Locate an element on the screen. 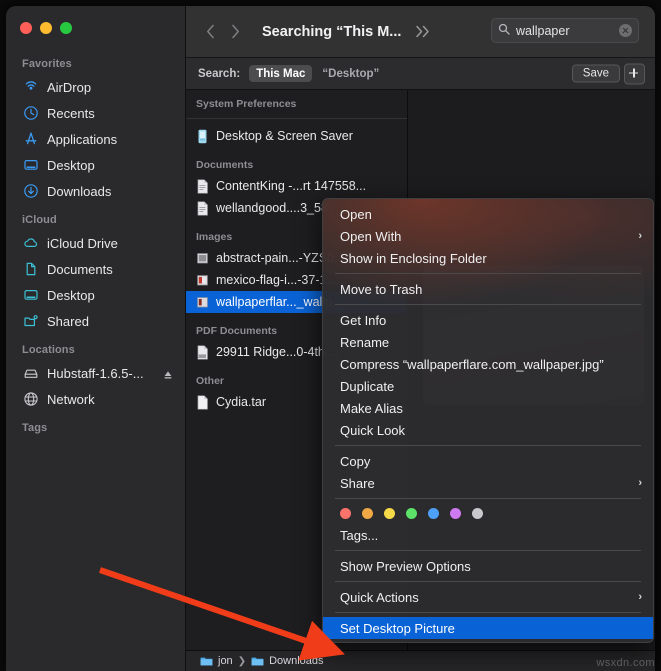 This screenshot has height=671, width=661. tag-swatch-yellow is located at coordinates (389, 513).